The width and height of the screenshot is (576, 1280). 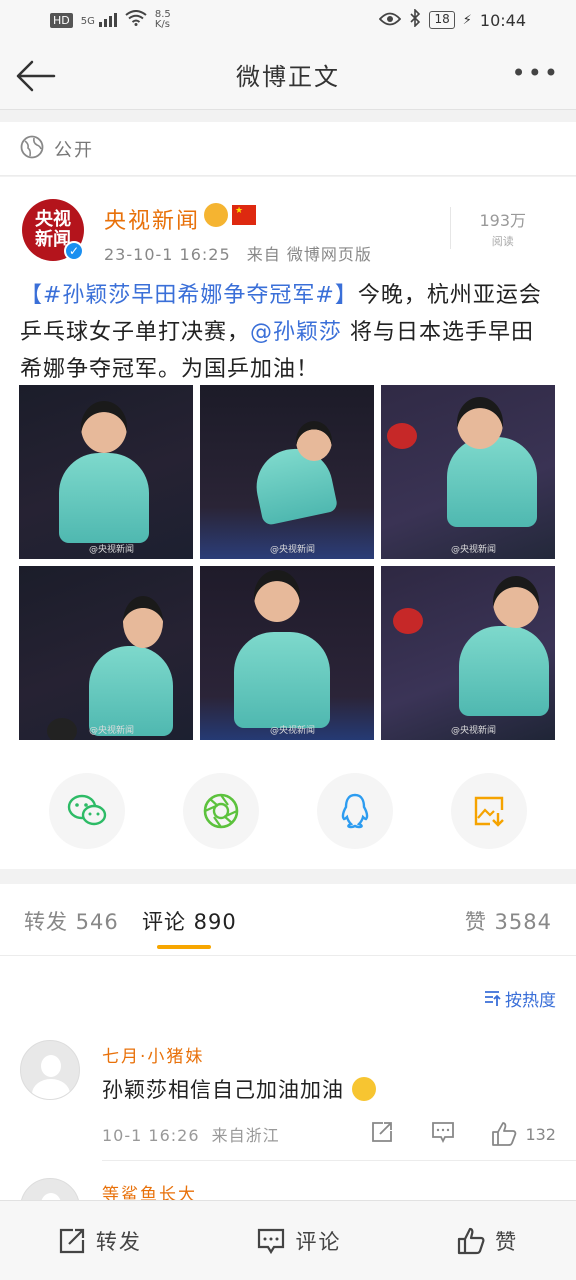 What do you see at coordinates (288, 149) in the screenshot?
I see `visibility-bar: 公开` at bounding box center [288, 149].